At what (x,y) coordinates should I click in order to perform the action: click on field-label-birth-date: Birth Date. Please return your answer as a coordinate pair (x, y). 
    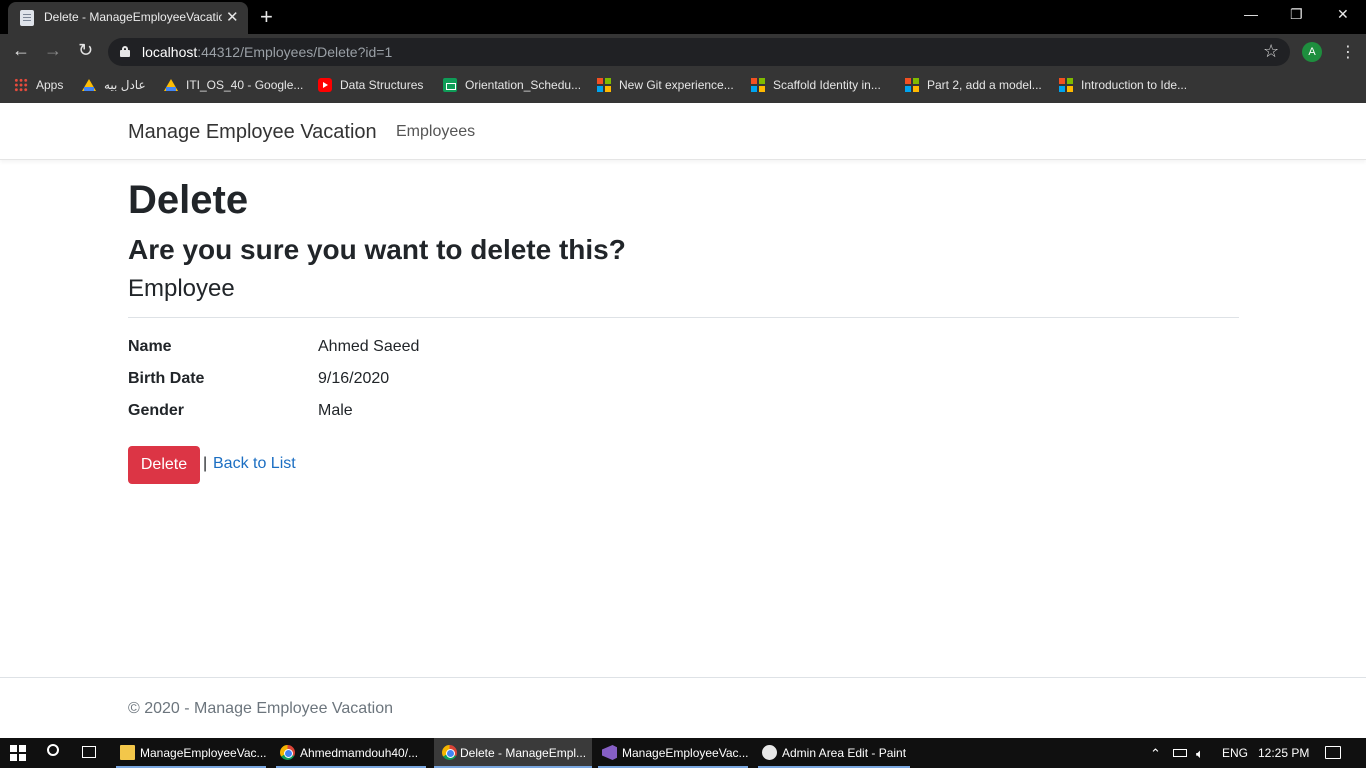
    Looking at the image, I should click on (166, 378).